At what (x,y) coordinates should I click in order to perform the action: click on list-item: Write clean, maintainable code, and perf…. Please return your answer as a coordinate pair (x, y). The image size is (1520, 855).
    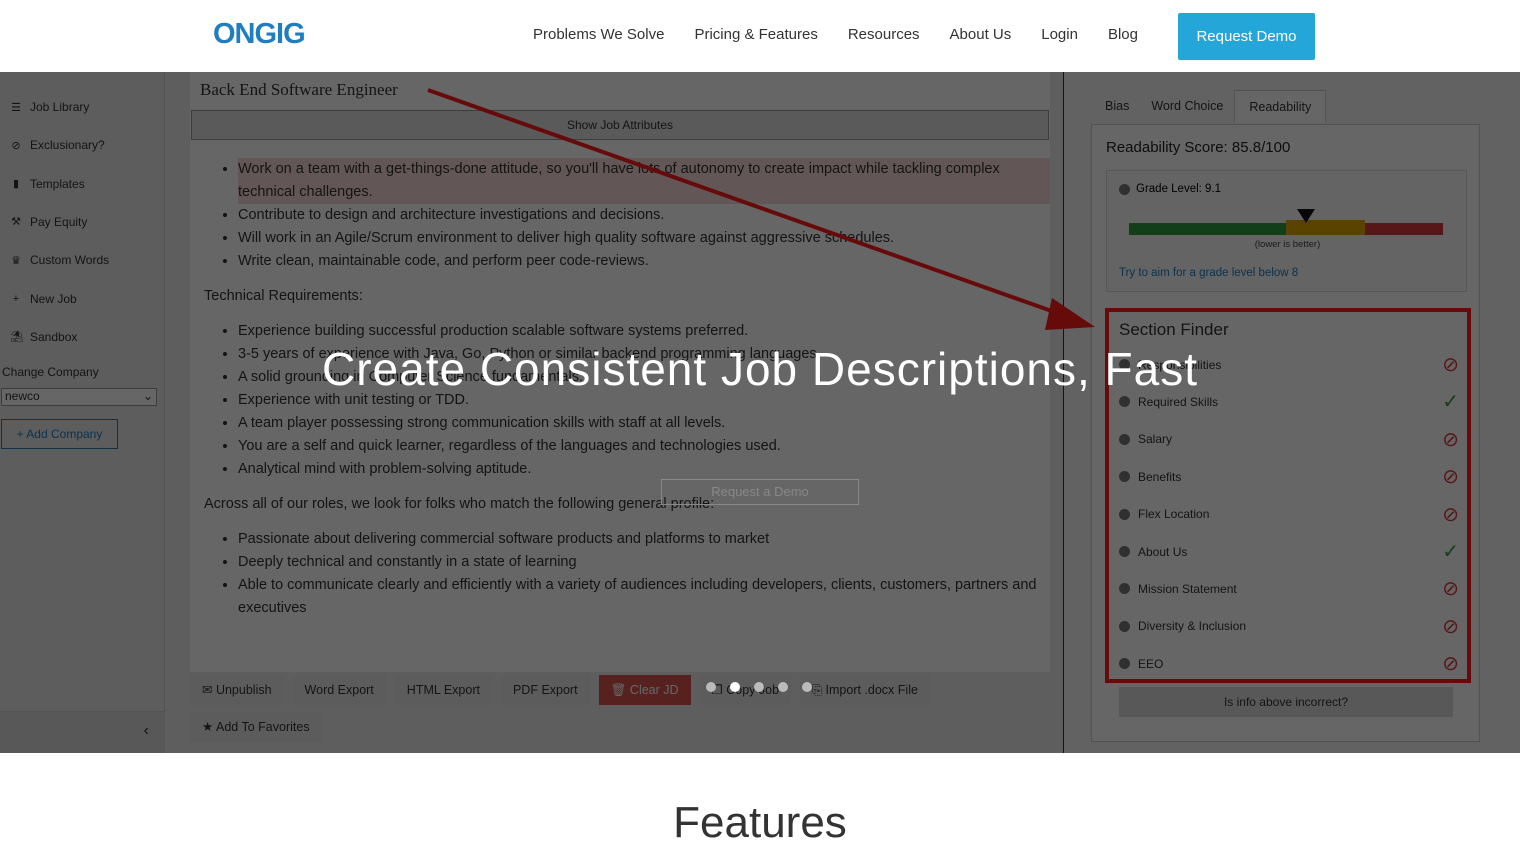
    Looking at the image, I should click on (644, 261).